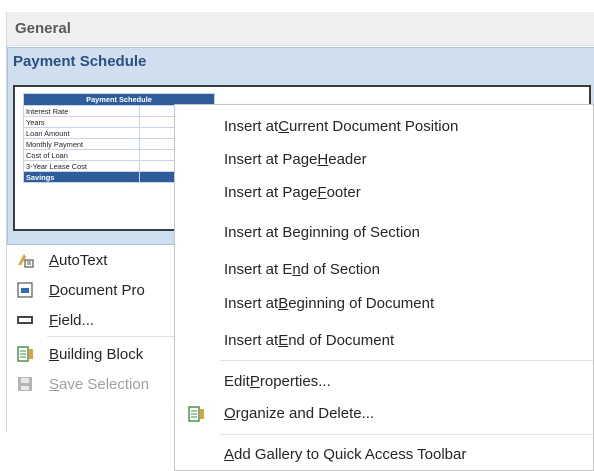 This screenshot has width=594, height=471. I want to click on section-header-general: General, so click(300, 29).